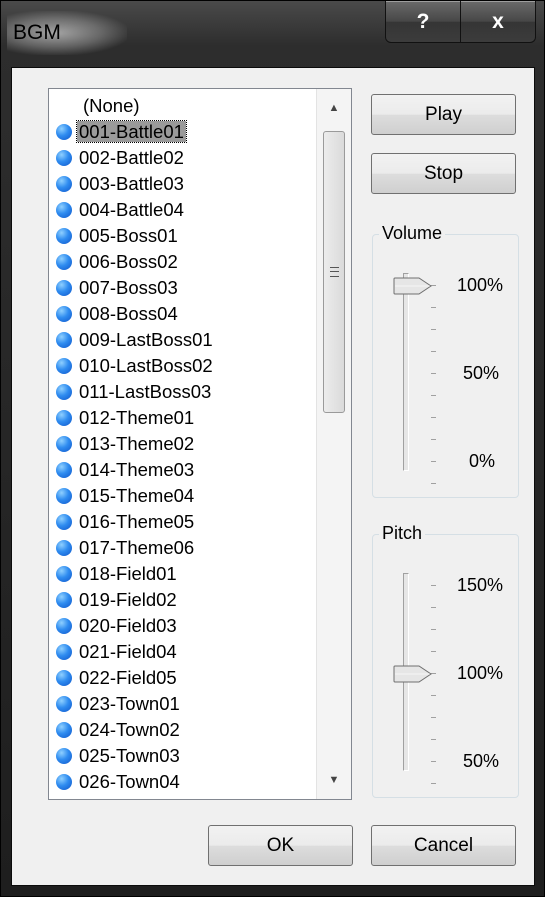 The height and width of the screenshot is (897, 545). Describe the element at coordinates (129, 755) in the screenshot. I see `list-item-label: 025-Town03` at that location.